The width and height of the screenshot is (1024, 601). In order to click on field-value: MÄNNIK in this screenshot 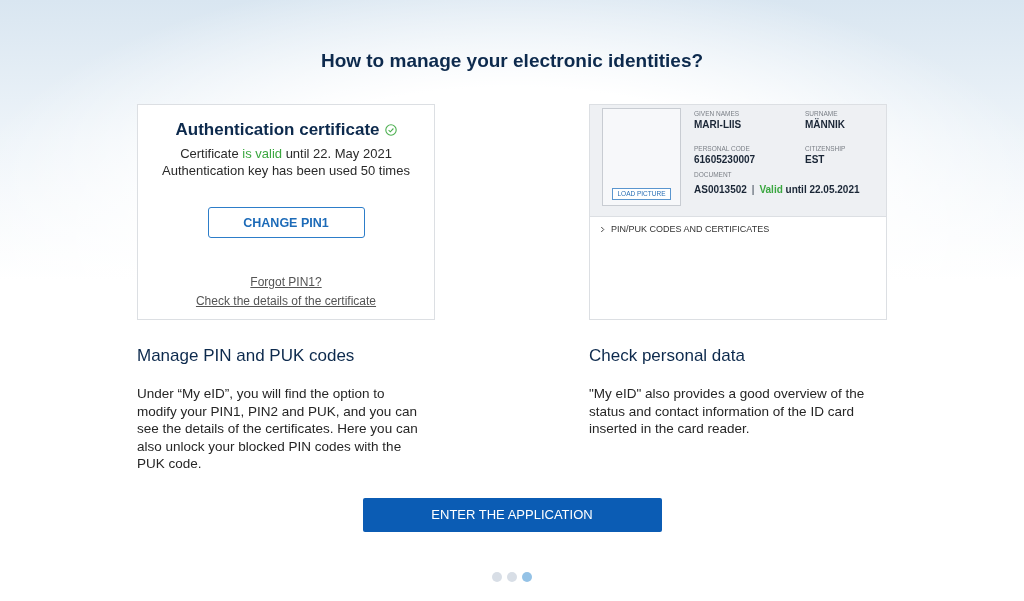, I will do `click(825, 125)`.